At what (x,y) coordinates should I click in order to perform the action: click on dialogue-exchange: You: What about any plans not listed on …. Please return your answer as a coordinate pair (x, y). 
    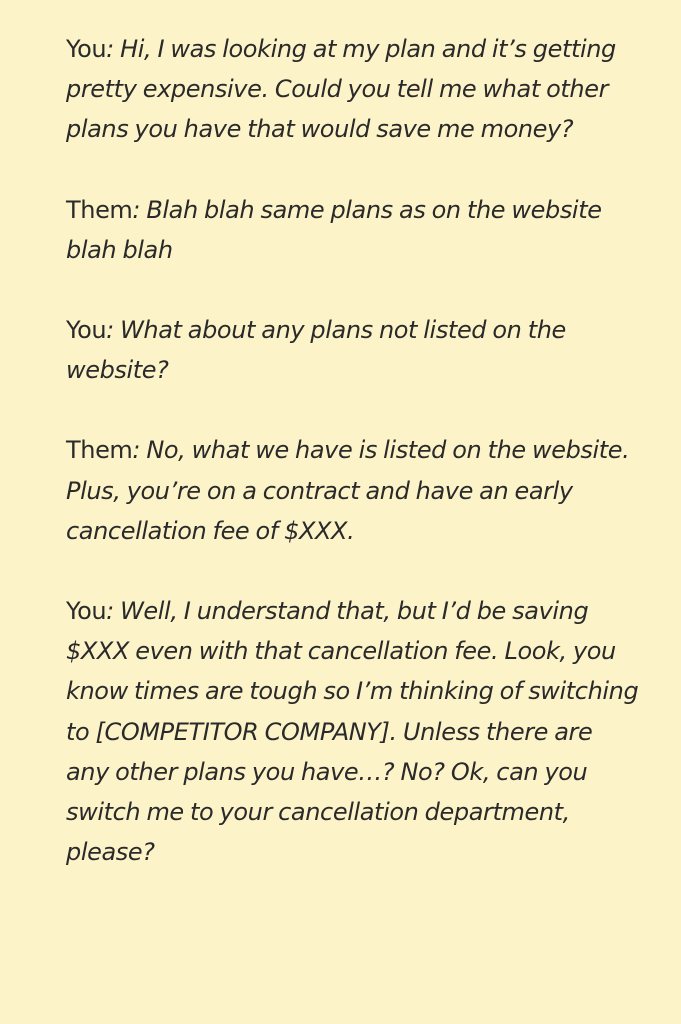
    Looking at the image, I should click on (353, 350).